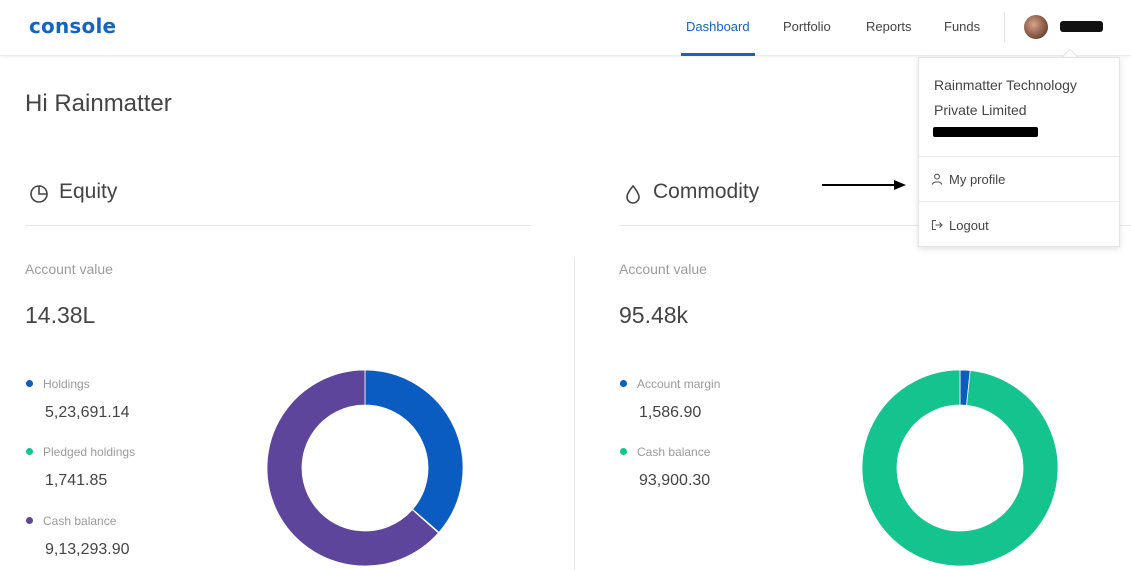 Image resolution: width=1131 pixels, height=570 pixels. I want to click on logout-link: Logout, so click(1021, 226).